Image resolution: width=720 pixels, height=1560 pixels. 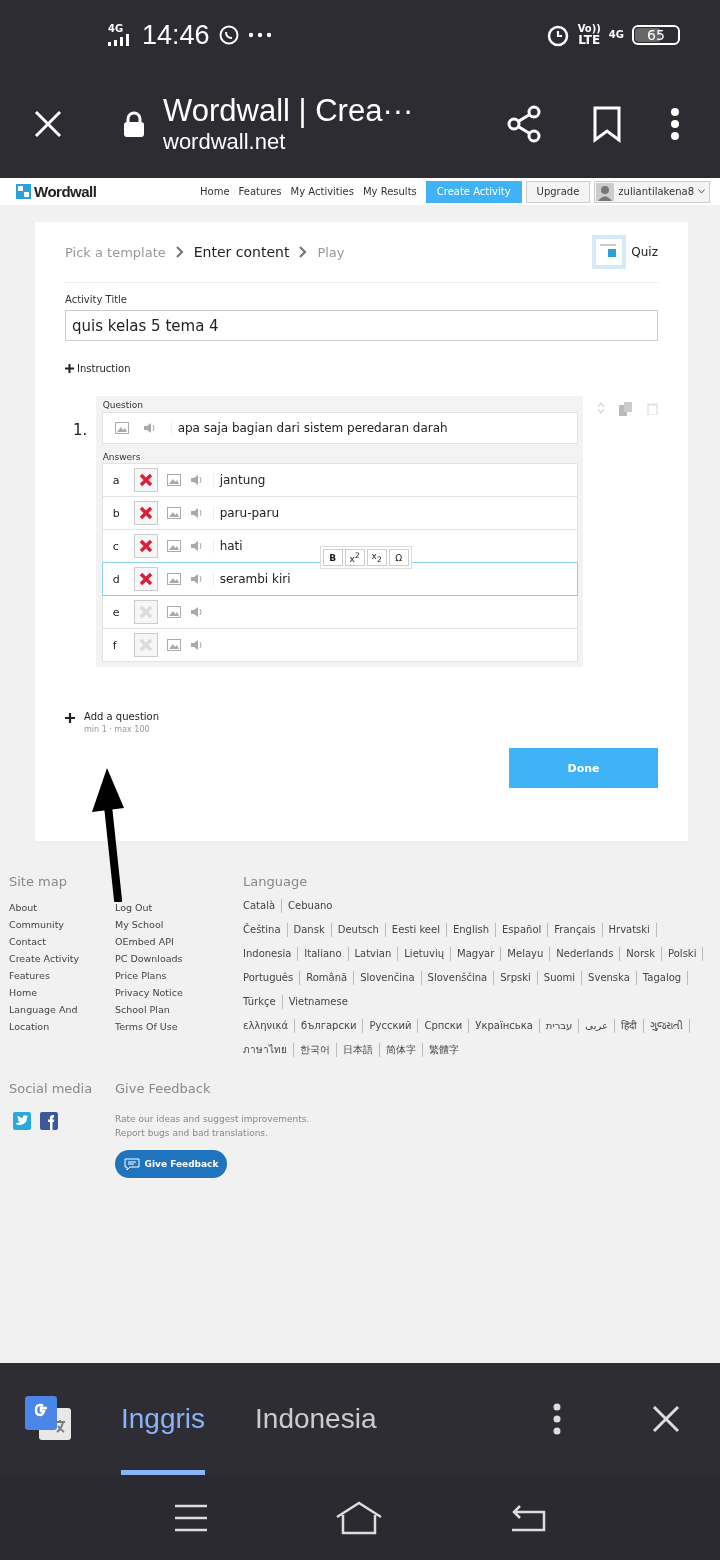 I want to click on language-link: ગુજરાતી, so click(x=669, y=1026).